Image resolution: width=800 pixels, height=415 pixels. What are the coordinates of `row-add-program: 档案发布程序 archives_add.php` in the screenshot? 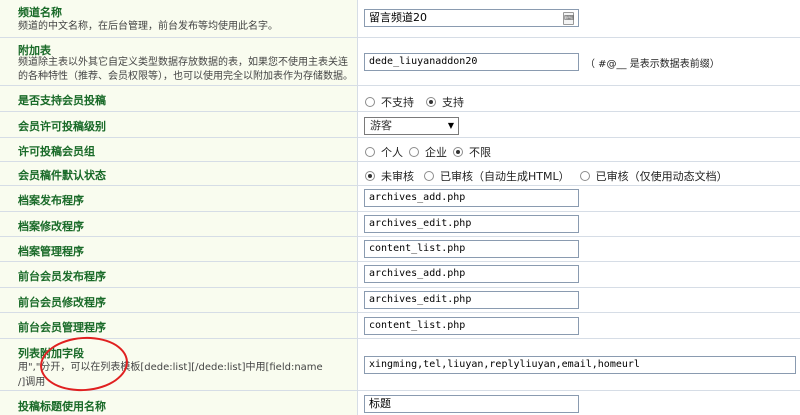 It's located at (400, 199).